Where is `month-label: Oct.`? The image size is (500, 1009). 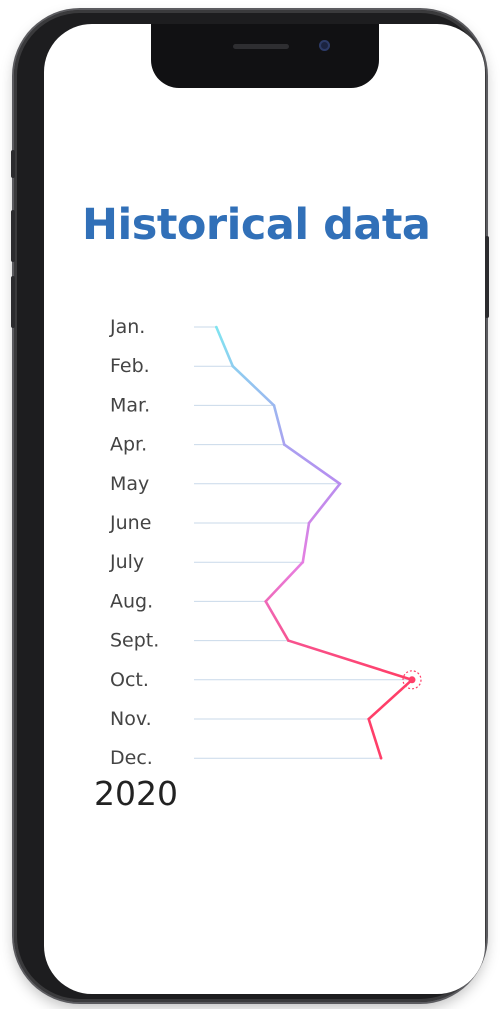 month-label: Oct. is located at coordinates (129, 680).